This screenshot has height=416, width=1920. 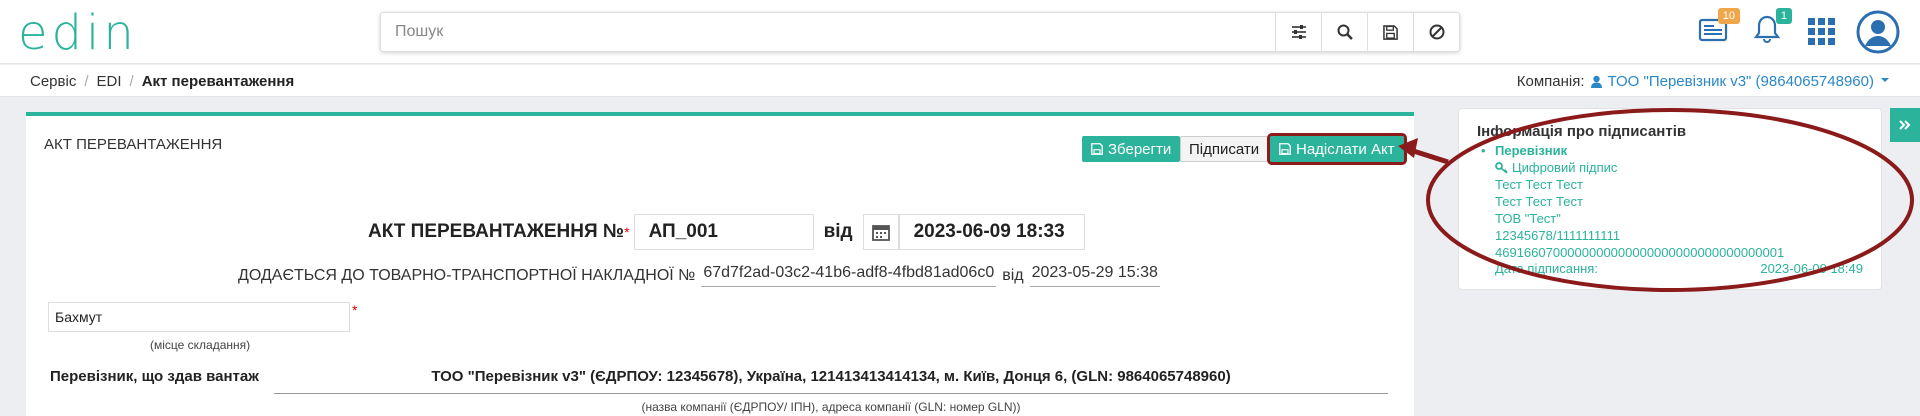 I want to click on place-input: Бахмут, so click(x=199, y=317).